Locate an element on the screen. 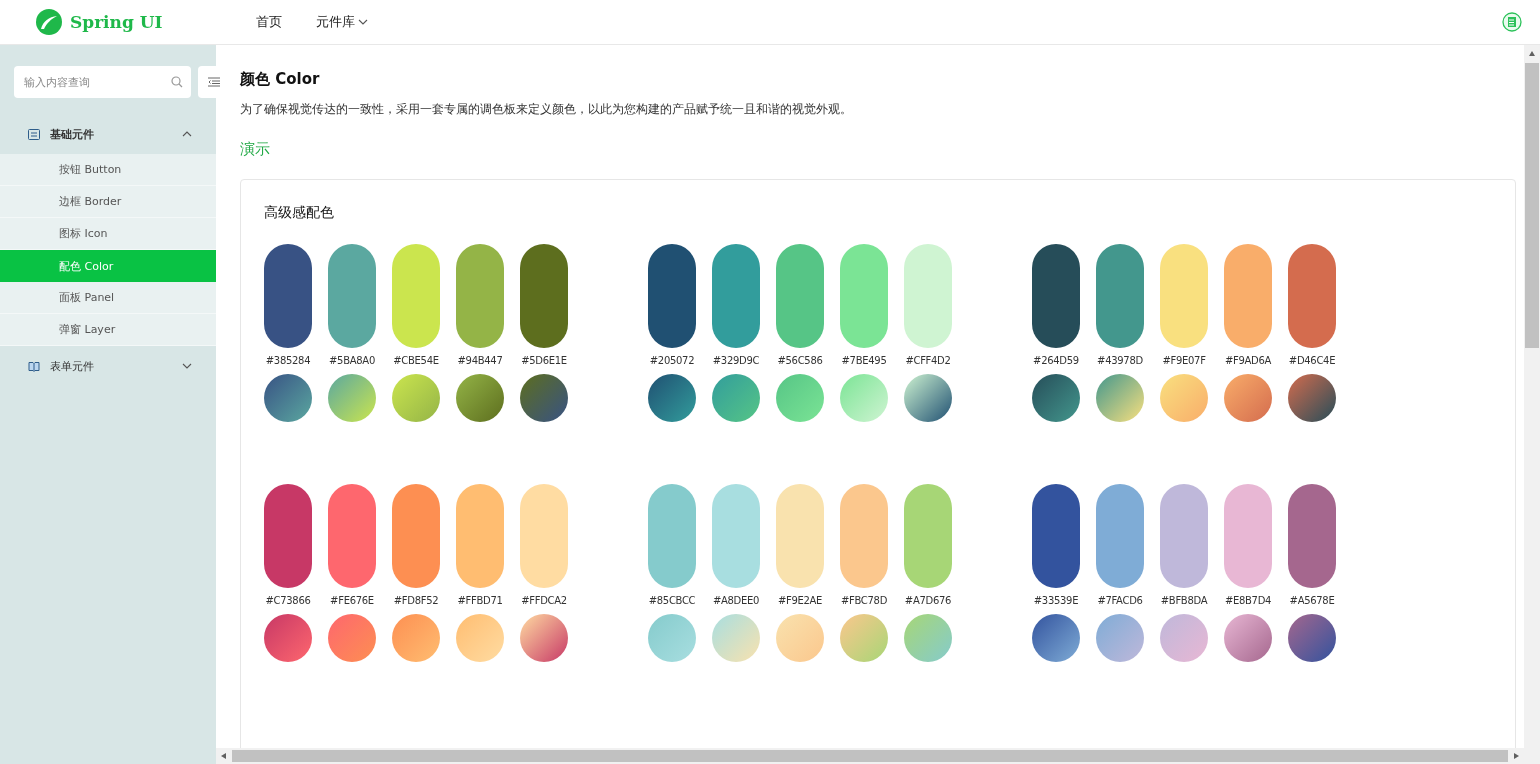 The width and height of the screenshot is (1540, 764). menu-item: 边框 Border is located at coordinates (108, 202).